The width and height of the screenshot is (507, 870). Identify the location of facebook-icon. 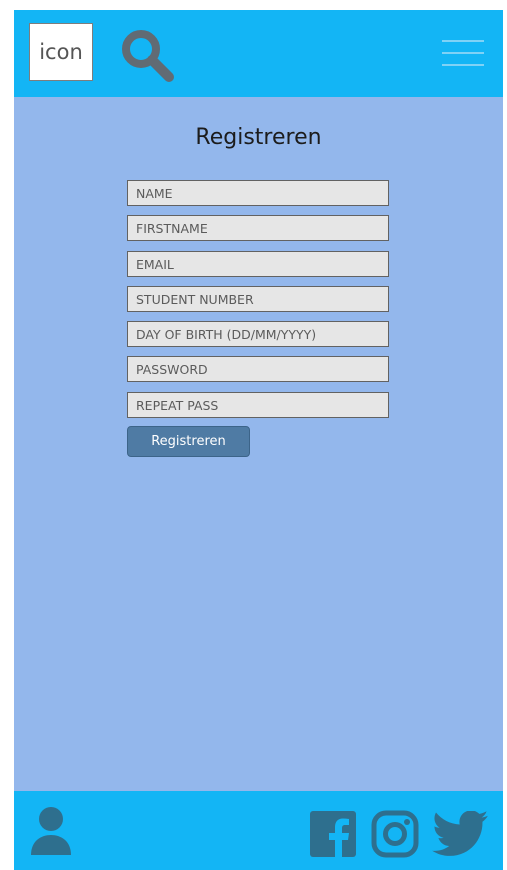
(333, 834).